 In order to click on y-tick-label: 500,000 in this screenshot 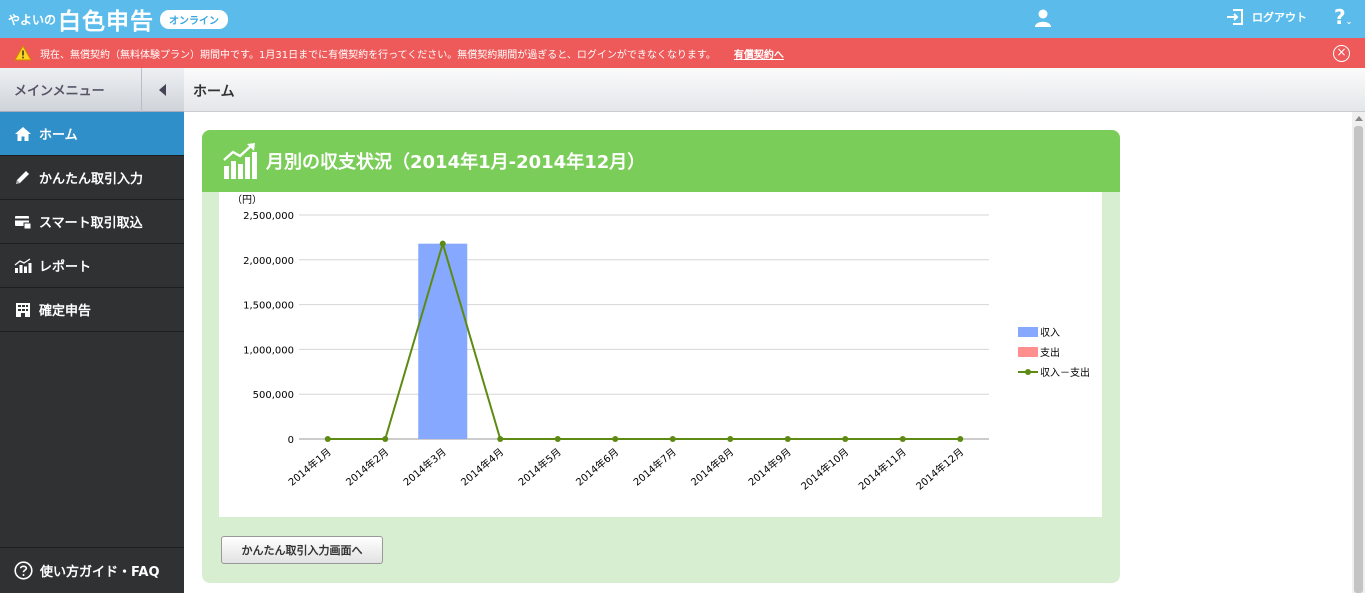, I will do `click(273, 395)`.